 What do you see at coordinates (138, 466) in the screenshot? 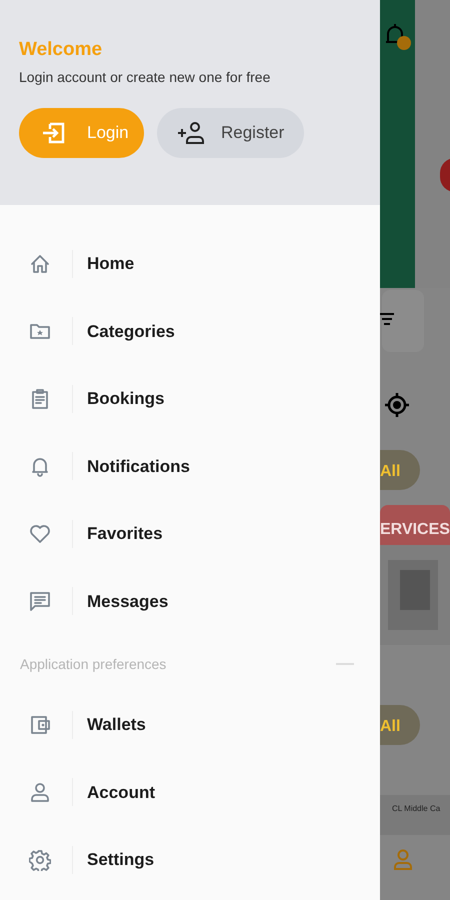
I see `menu-item: Notifications` at bounding box center [138, 466].